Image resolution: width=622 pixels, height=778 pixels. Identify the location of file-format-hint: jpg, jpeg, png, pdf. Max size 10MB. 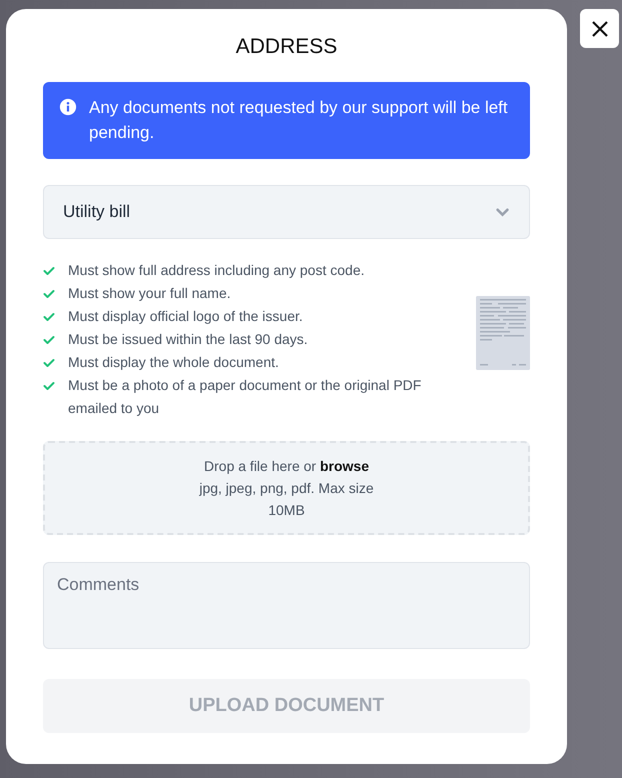
(286, 499).